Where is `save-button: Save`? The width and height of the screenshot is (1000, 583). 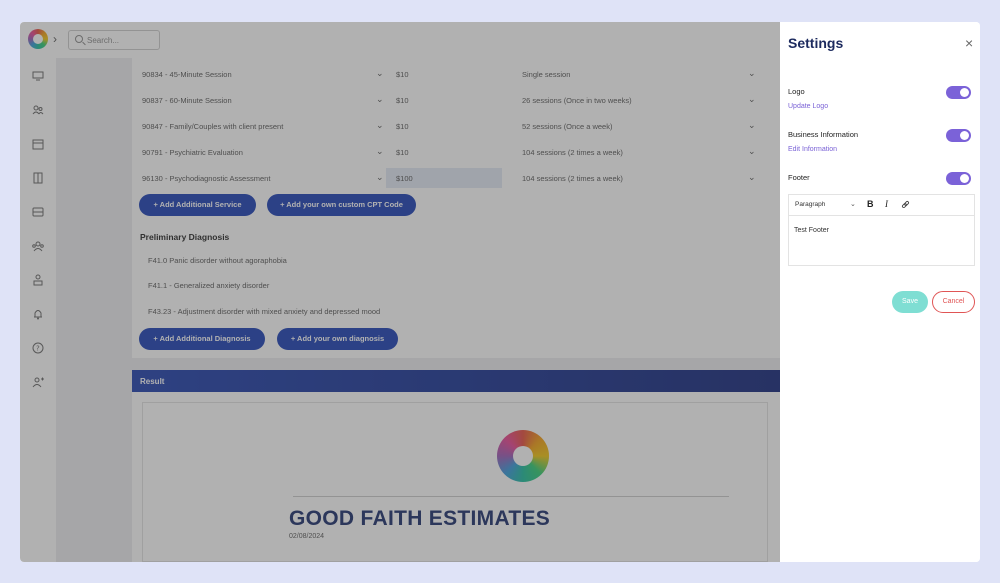
save-button: Save is located at coordinates (910, 302).